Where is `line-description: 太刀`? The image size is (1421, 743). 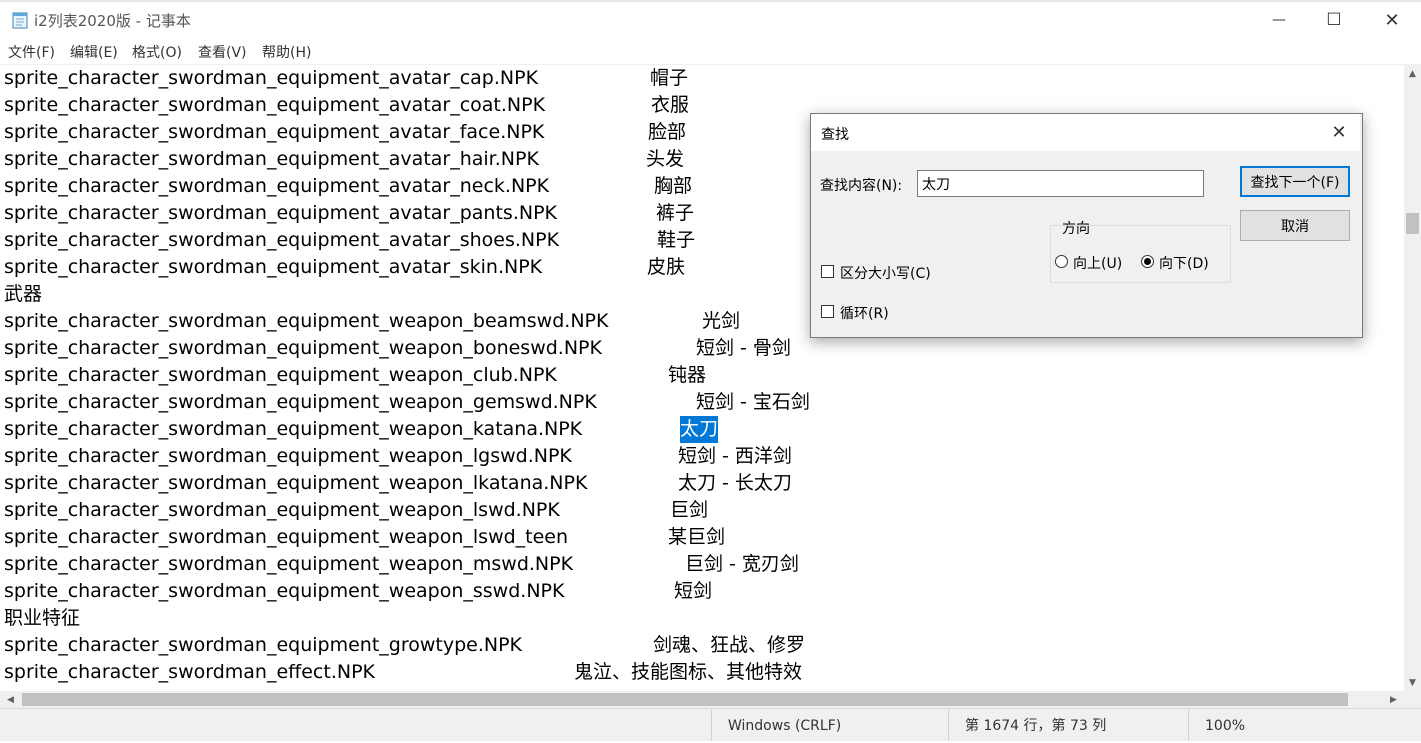 line-description: 太刀 is located at coordinates (699, 429).